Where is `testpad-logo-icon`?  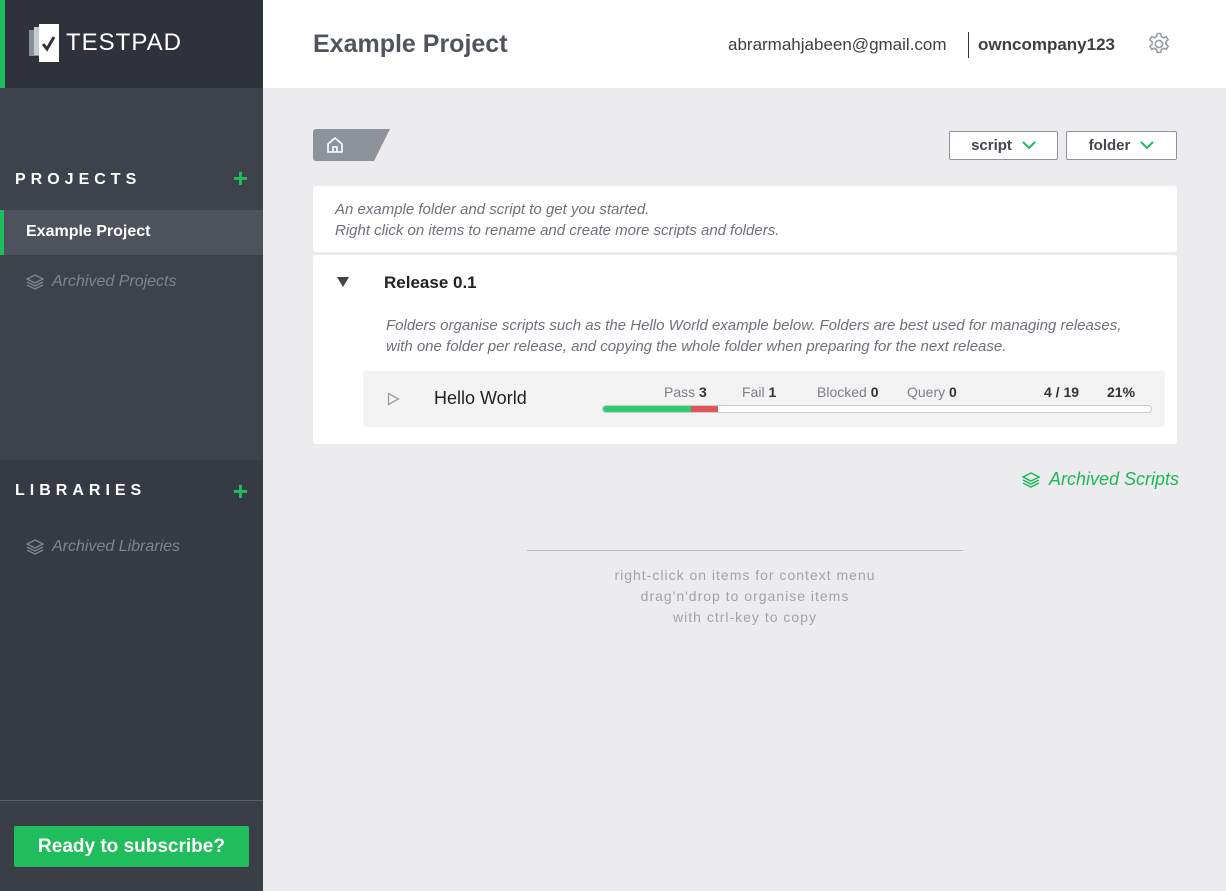 testpad-logo-icon is located at coordinates (44, 43).